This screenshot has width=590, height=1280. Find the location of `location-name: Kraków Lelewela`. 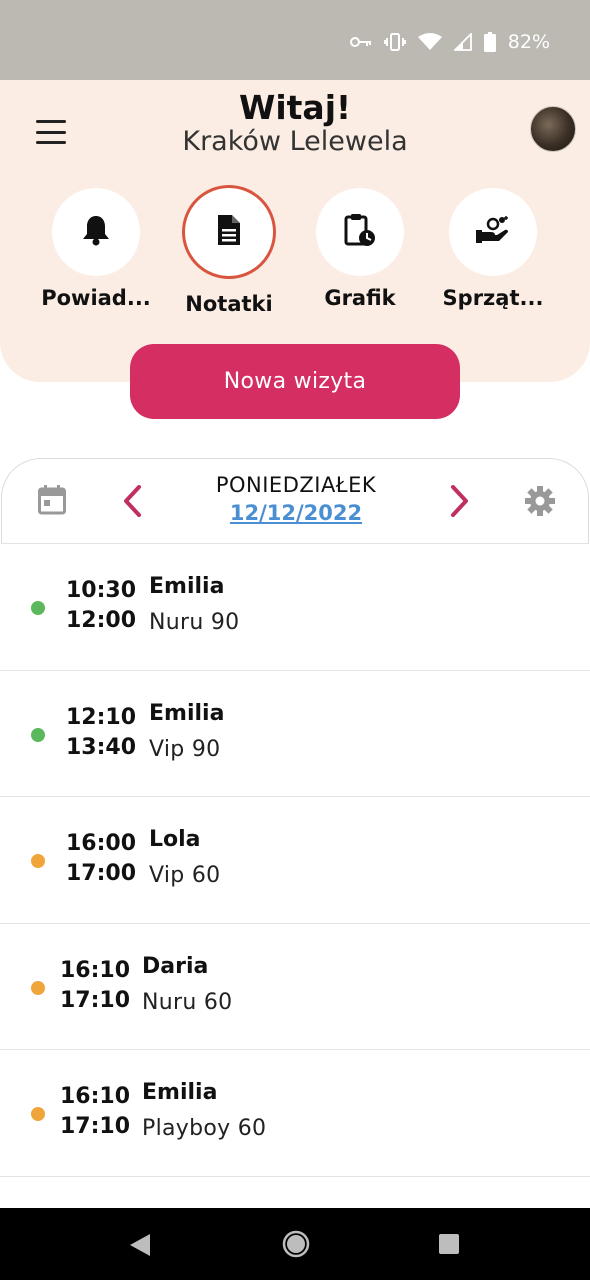

location-name: Kraków Lelewela is located at coordinates (295, 141).